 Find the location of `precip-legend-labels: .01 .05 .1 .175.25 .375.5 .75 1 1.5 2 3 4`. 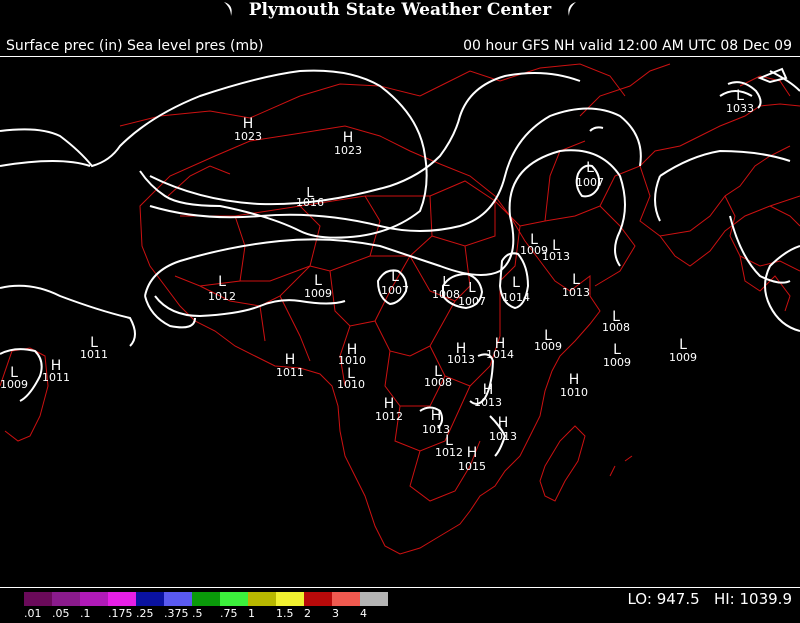

precip-legend-labels: .01 .05 .1 .175.25 .375.5 .75 1 1.5 2 3 4 is located at coordinates (214, 614).